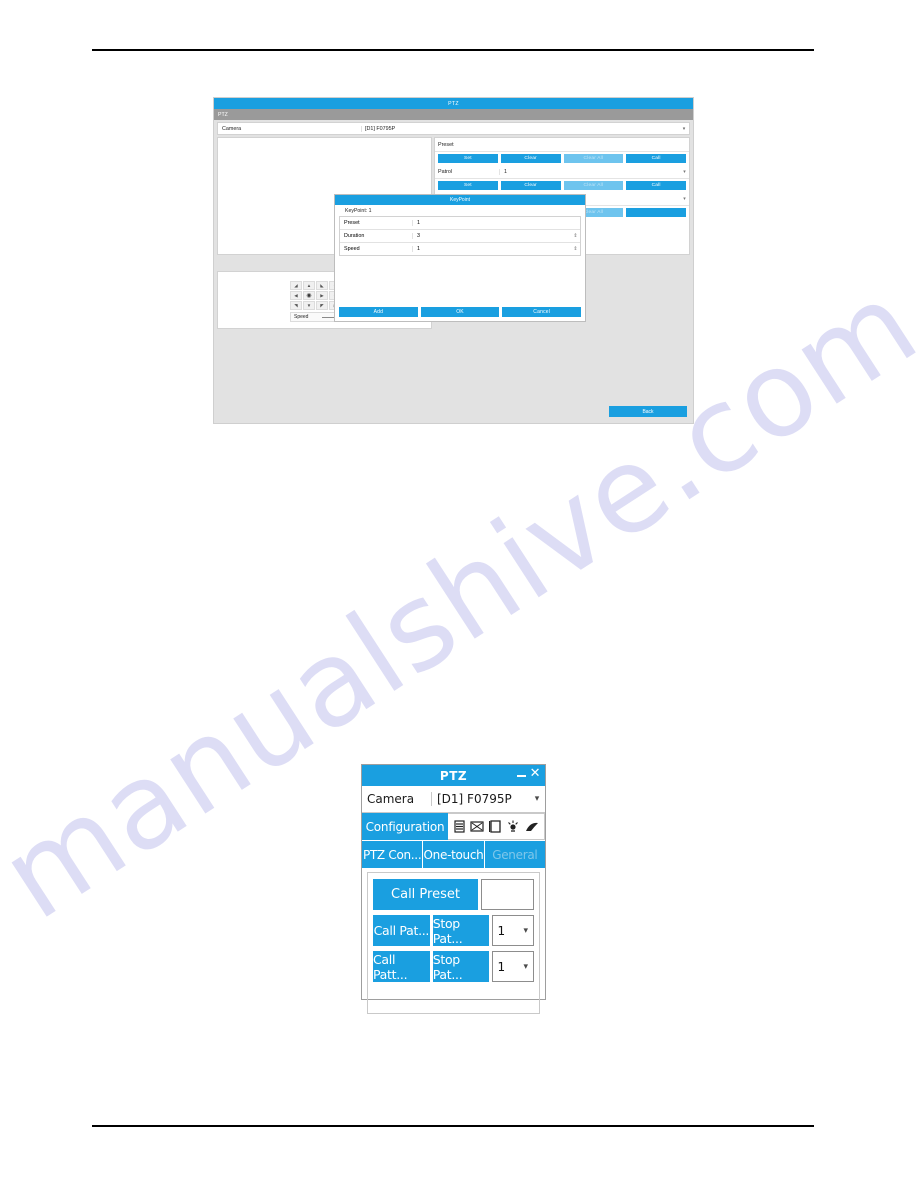  I want to click on keypoint-speed-field: Speed 1 ⇕, so click(460, 249).